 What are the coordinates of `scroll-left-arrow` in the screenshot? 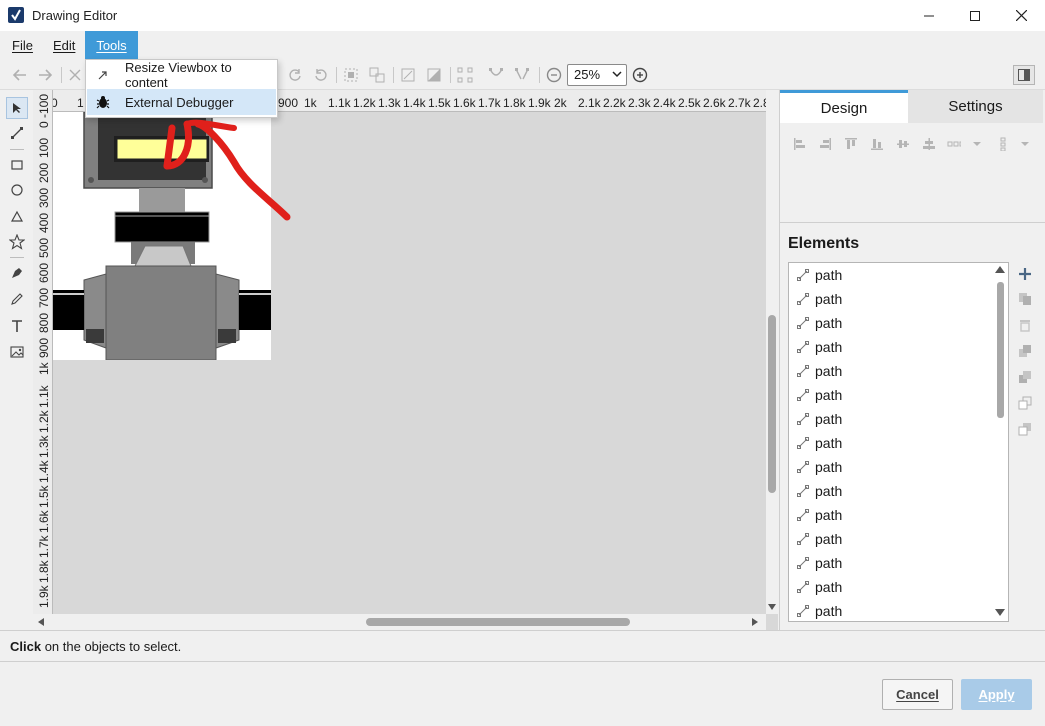 It's located at (43, 622).